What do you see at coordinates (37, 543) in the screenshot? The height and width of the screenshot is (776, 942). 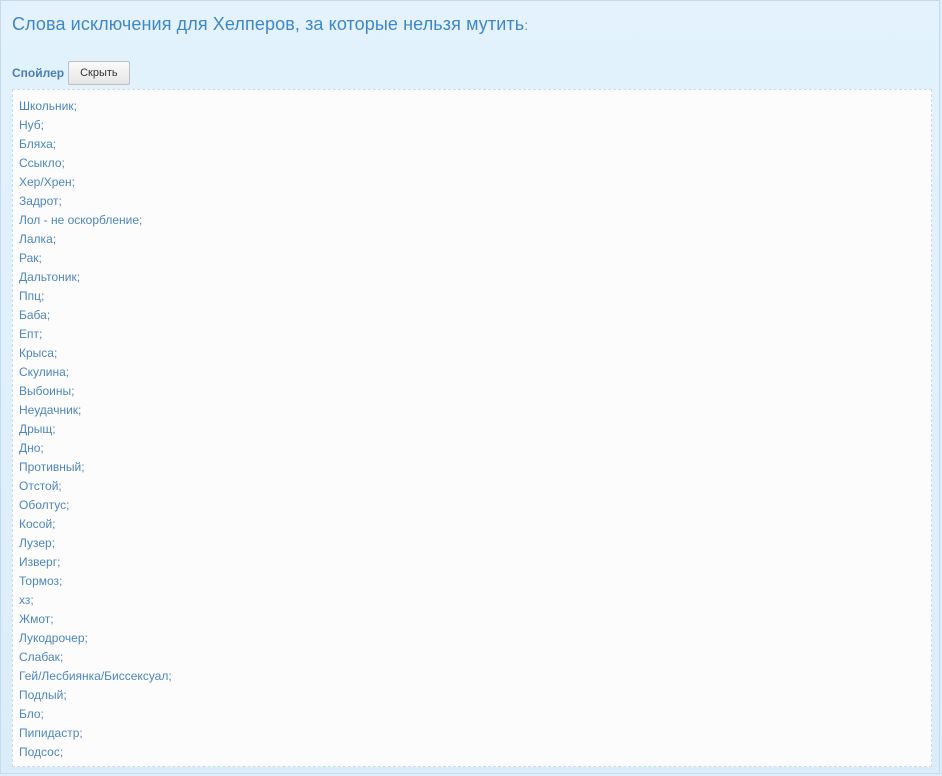 I see `word-item: Лузер;` at bounding box center [37, 543].